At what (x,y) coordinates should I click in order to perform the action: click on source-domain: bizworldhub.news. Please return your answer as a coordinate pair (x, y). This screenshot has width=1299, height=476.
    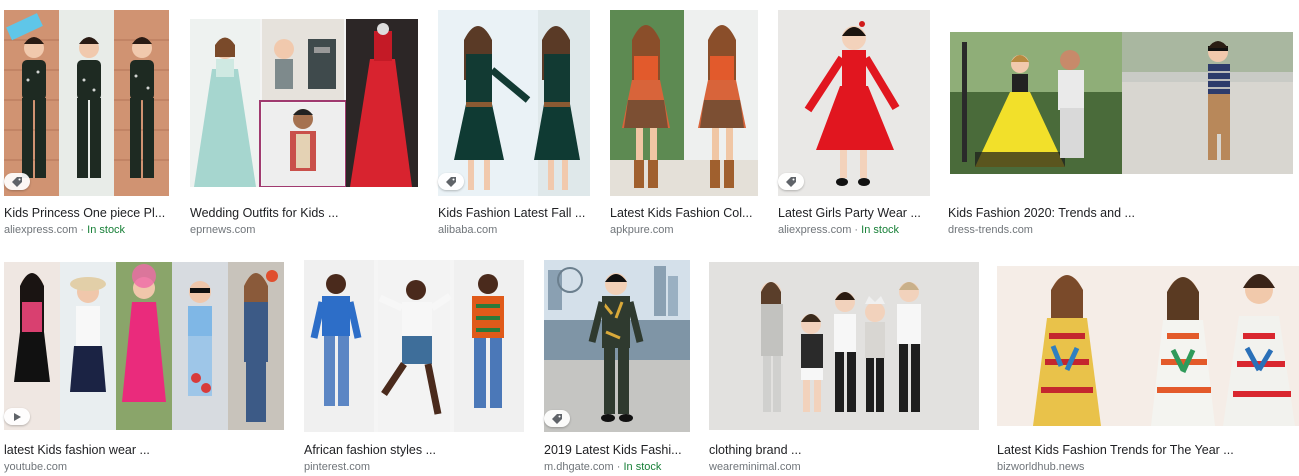
    Looking at the image, I should click on (1041, 467).